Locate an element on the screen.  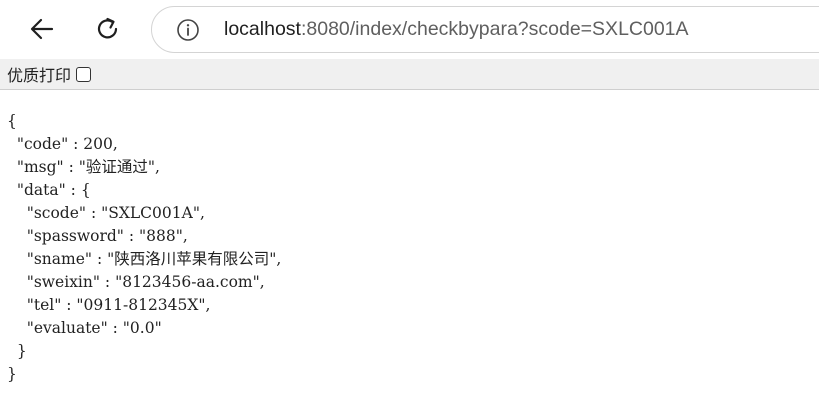
print-bar: 优质打印 is located at coordinates (409, 74).